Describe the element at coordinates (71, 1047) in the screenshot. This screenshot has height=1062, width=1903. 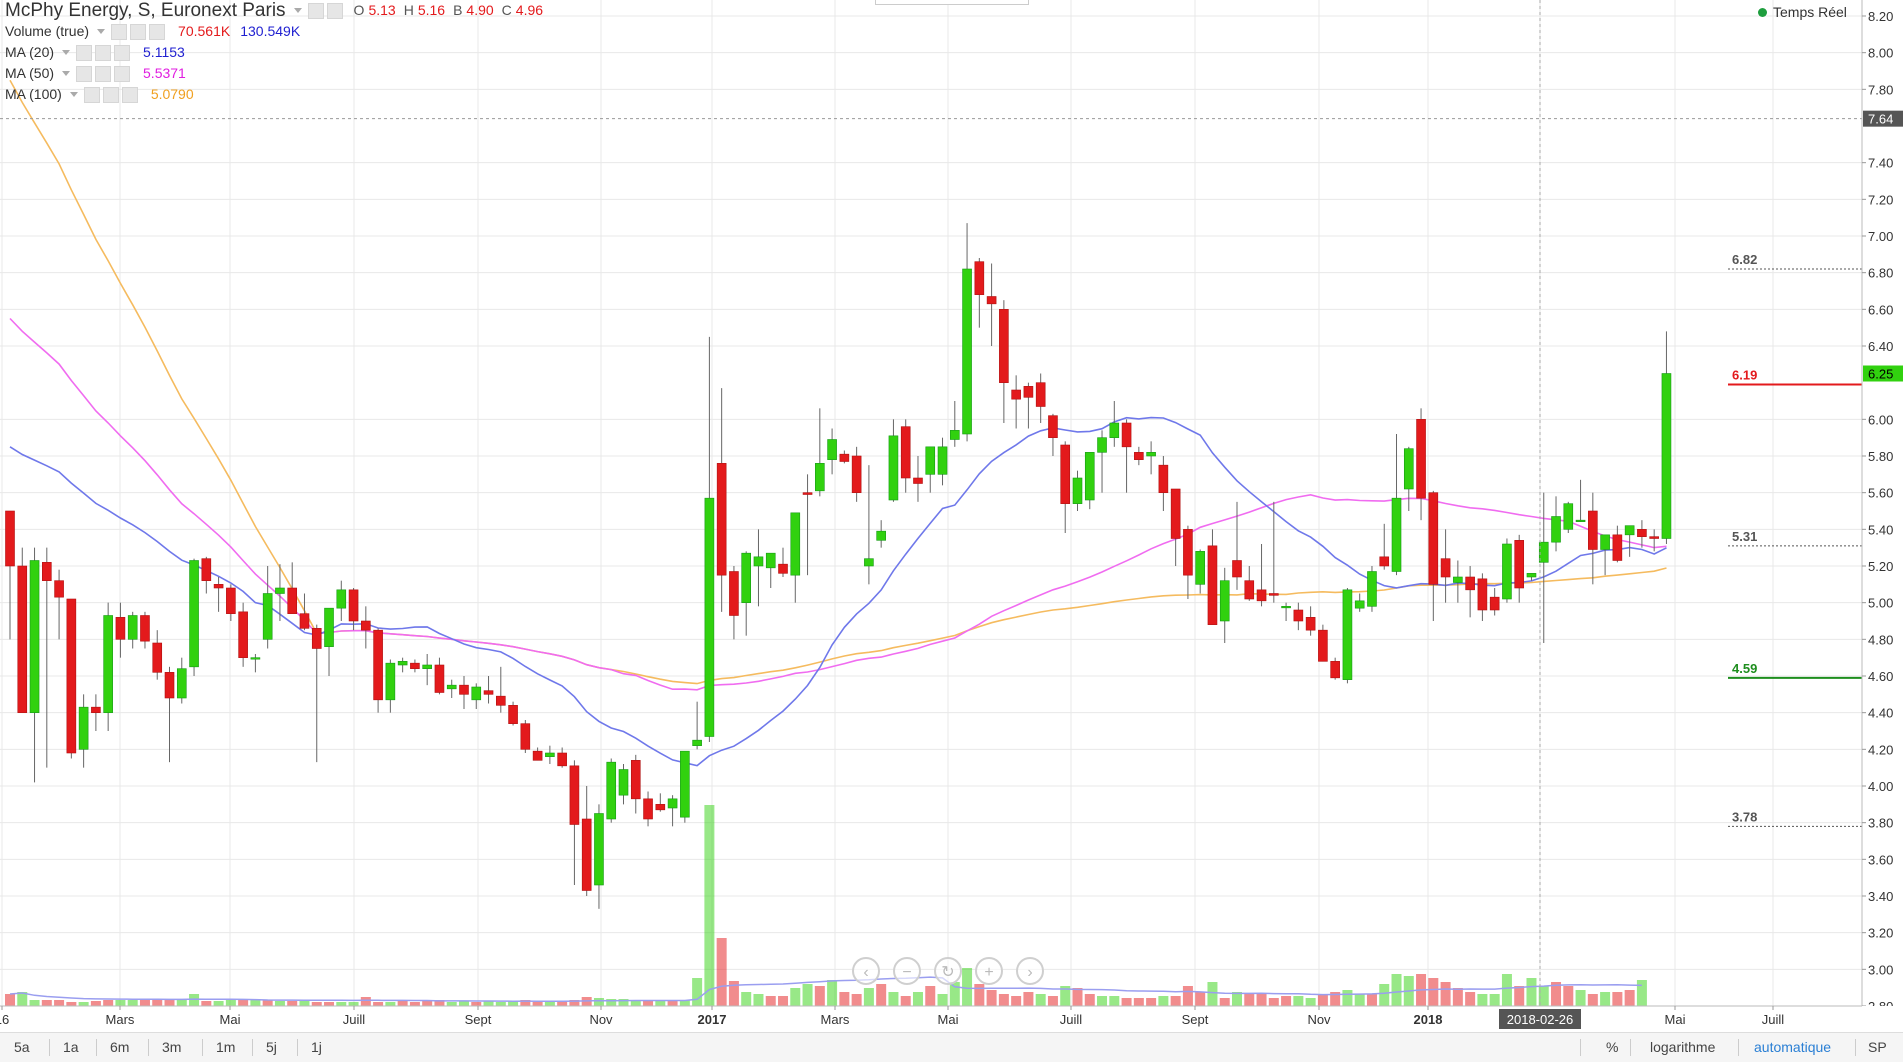
I see `period-button-1a: 1a` at that location.